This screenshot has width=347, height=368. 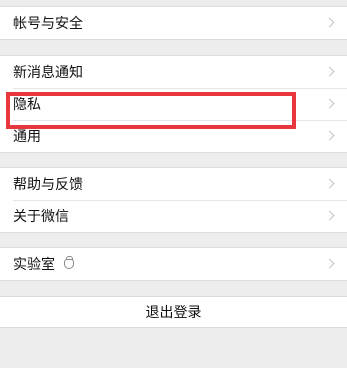 What do you see at coordinates (48, 185) in the screenshot?
I see `help-feedback-label: 帮助与反馈` at bounding box center [48, 185].